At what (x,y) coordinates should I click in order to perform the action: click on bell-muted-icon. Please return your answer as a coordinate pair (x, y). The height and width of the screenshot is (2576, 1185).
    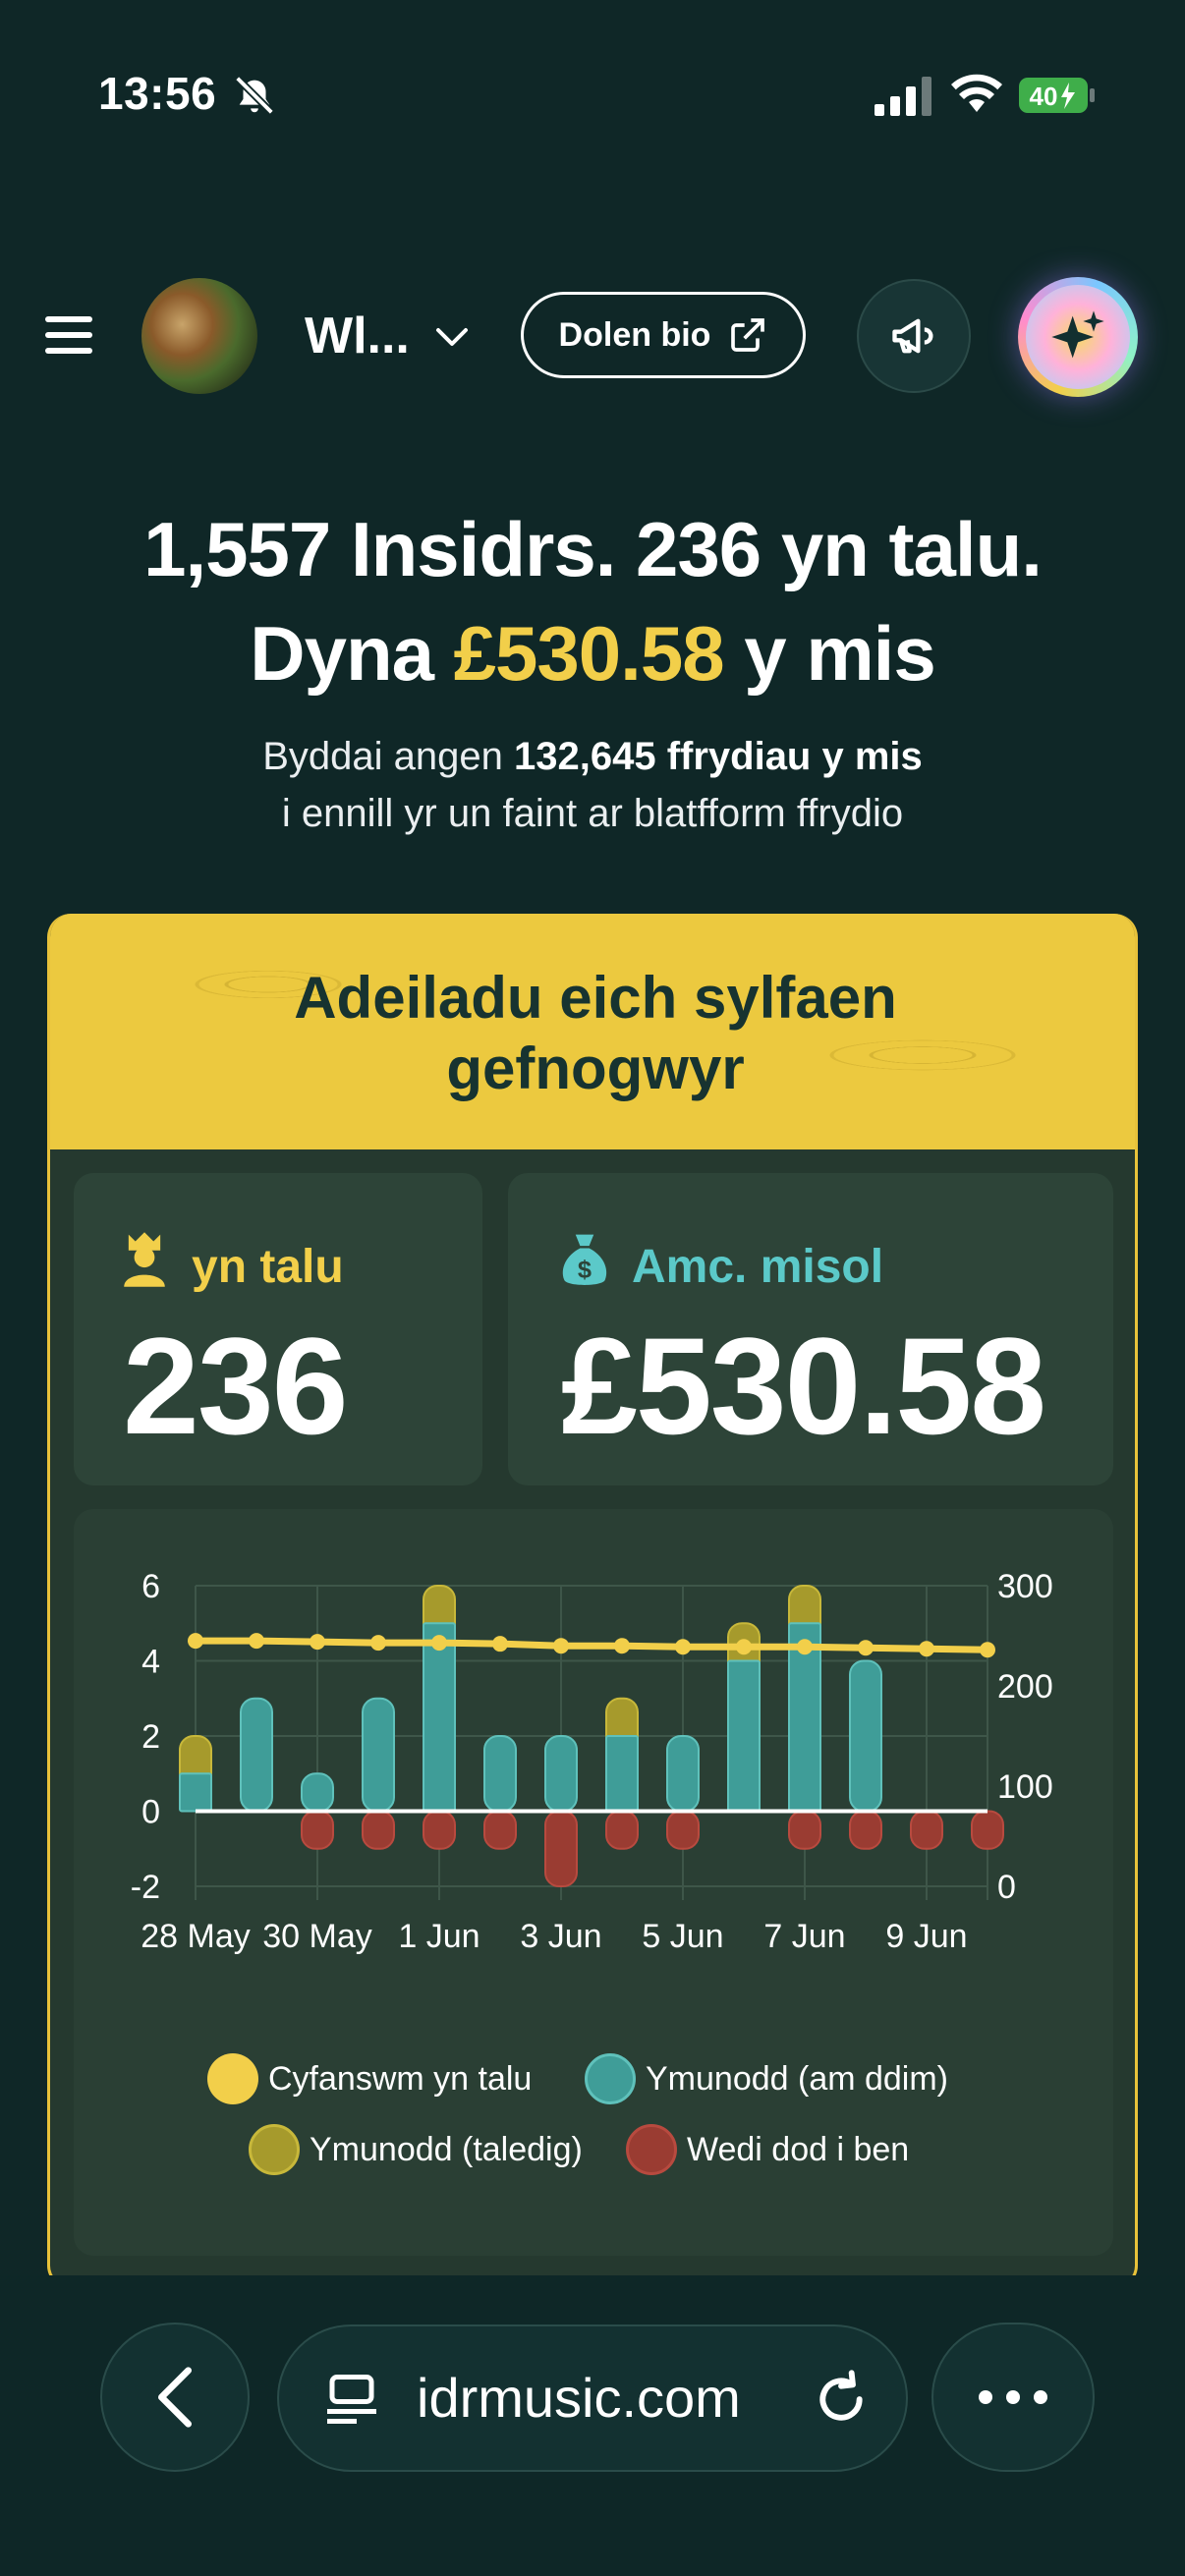
    Looking at the image, I should click on (255, 95).